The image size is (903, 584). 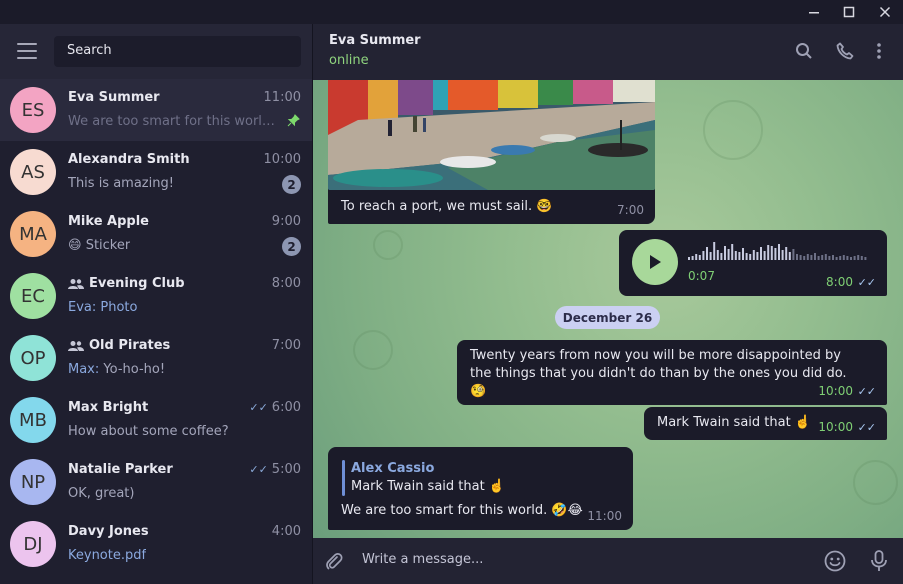 I want to click on voice-message: 0:07 8:00 ✓✓, so click(x=753, y=263).